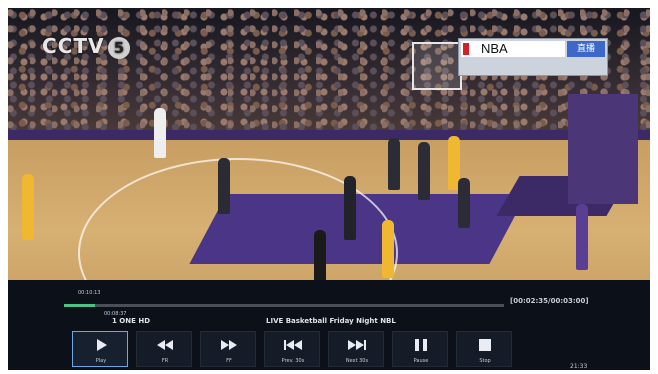 This screenshot has height=374, width=658. I want to click on progress-fill, so click(79, 305).